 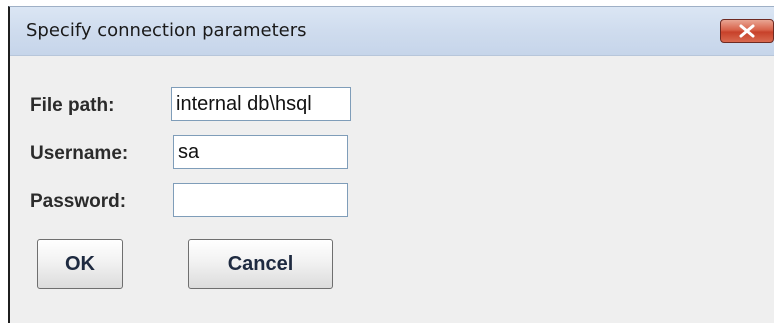 I want to click on close-button, so click(x=747, y=31).